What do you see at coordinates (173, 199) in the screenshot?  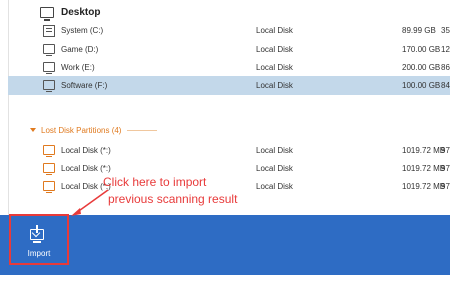 I see `annotation-line-2: previous scanning result` at bounding box center [173, 199].